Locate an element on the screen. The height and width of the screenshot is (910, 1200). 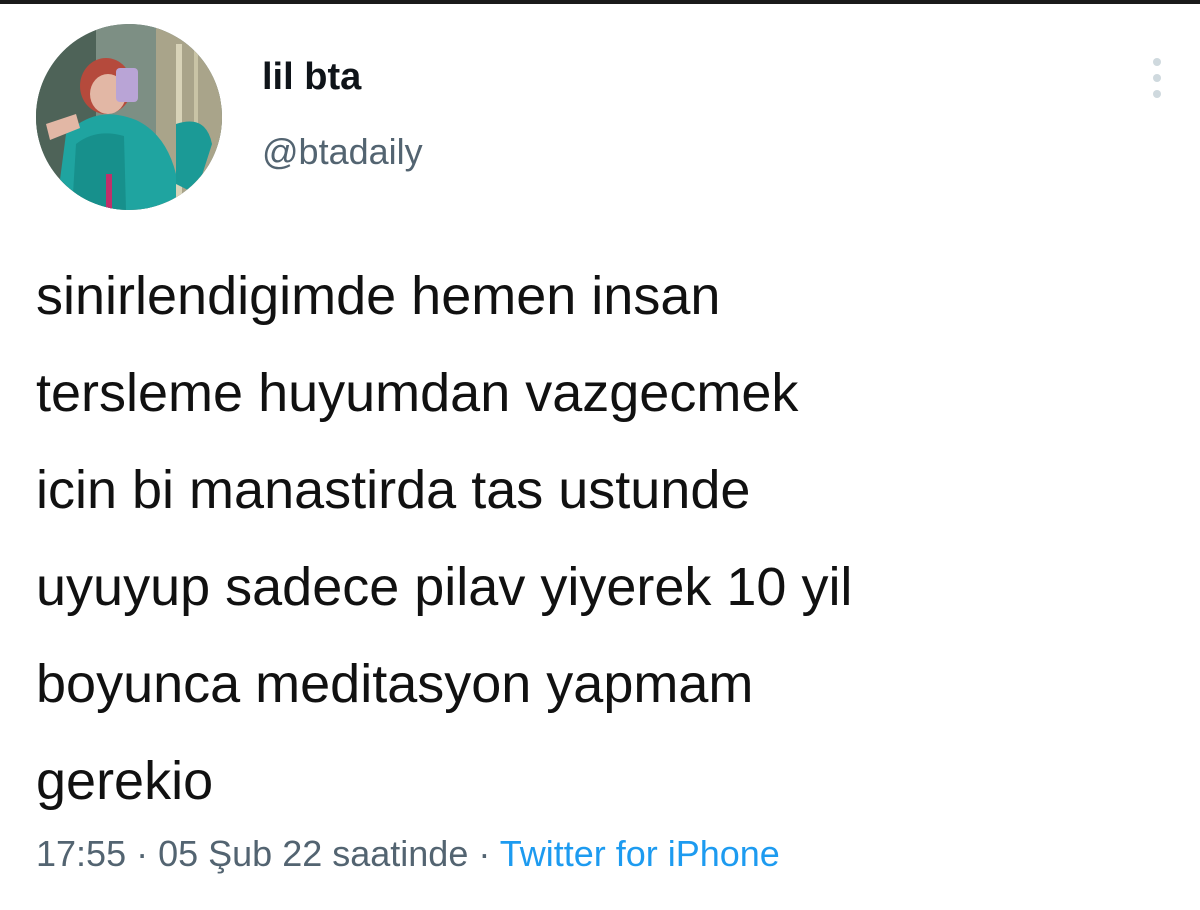
more-vertical-icon is located at coordinates (1157, 62).